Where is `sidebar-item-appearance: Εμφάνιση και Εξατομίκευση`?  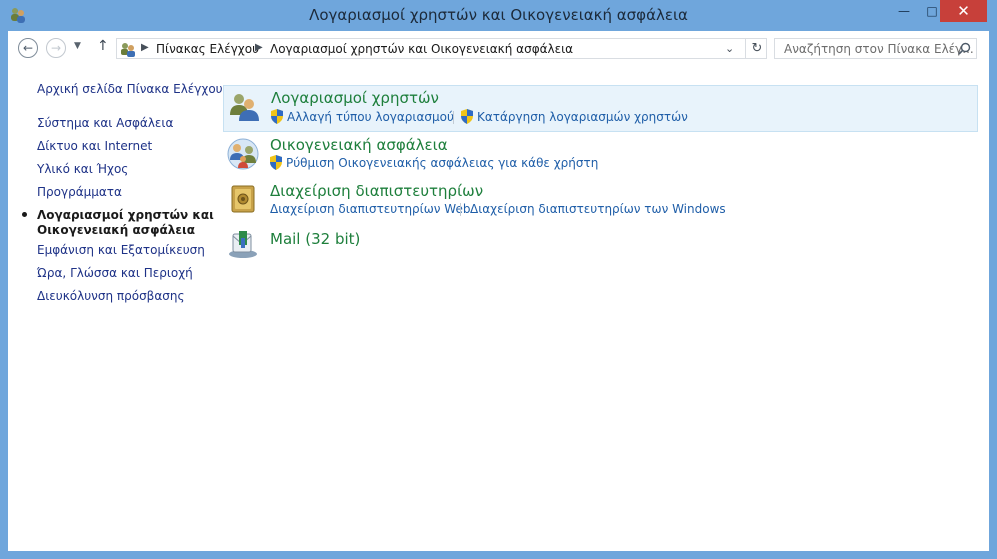 sidebar-item-appearance: Εμφάνιση και Εξατομίκευση is located at coordinates (121, 250).